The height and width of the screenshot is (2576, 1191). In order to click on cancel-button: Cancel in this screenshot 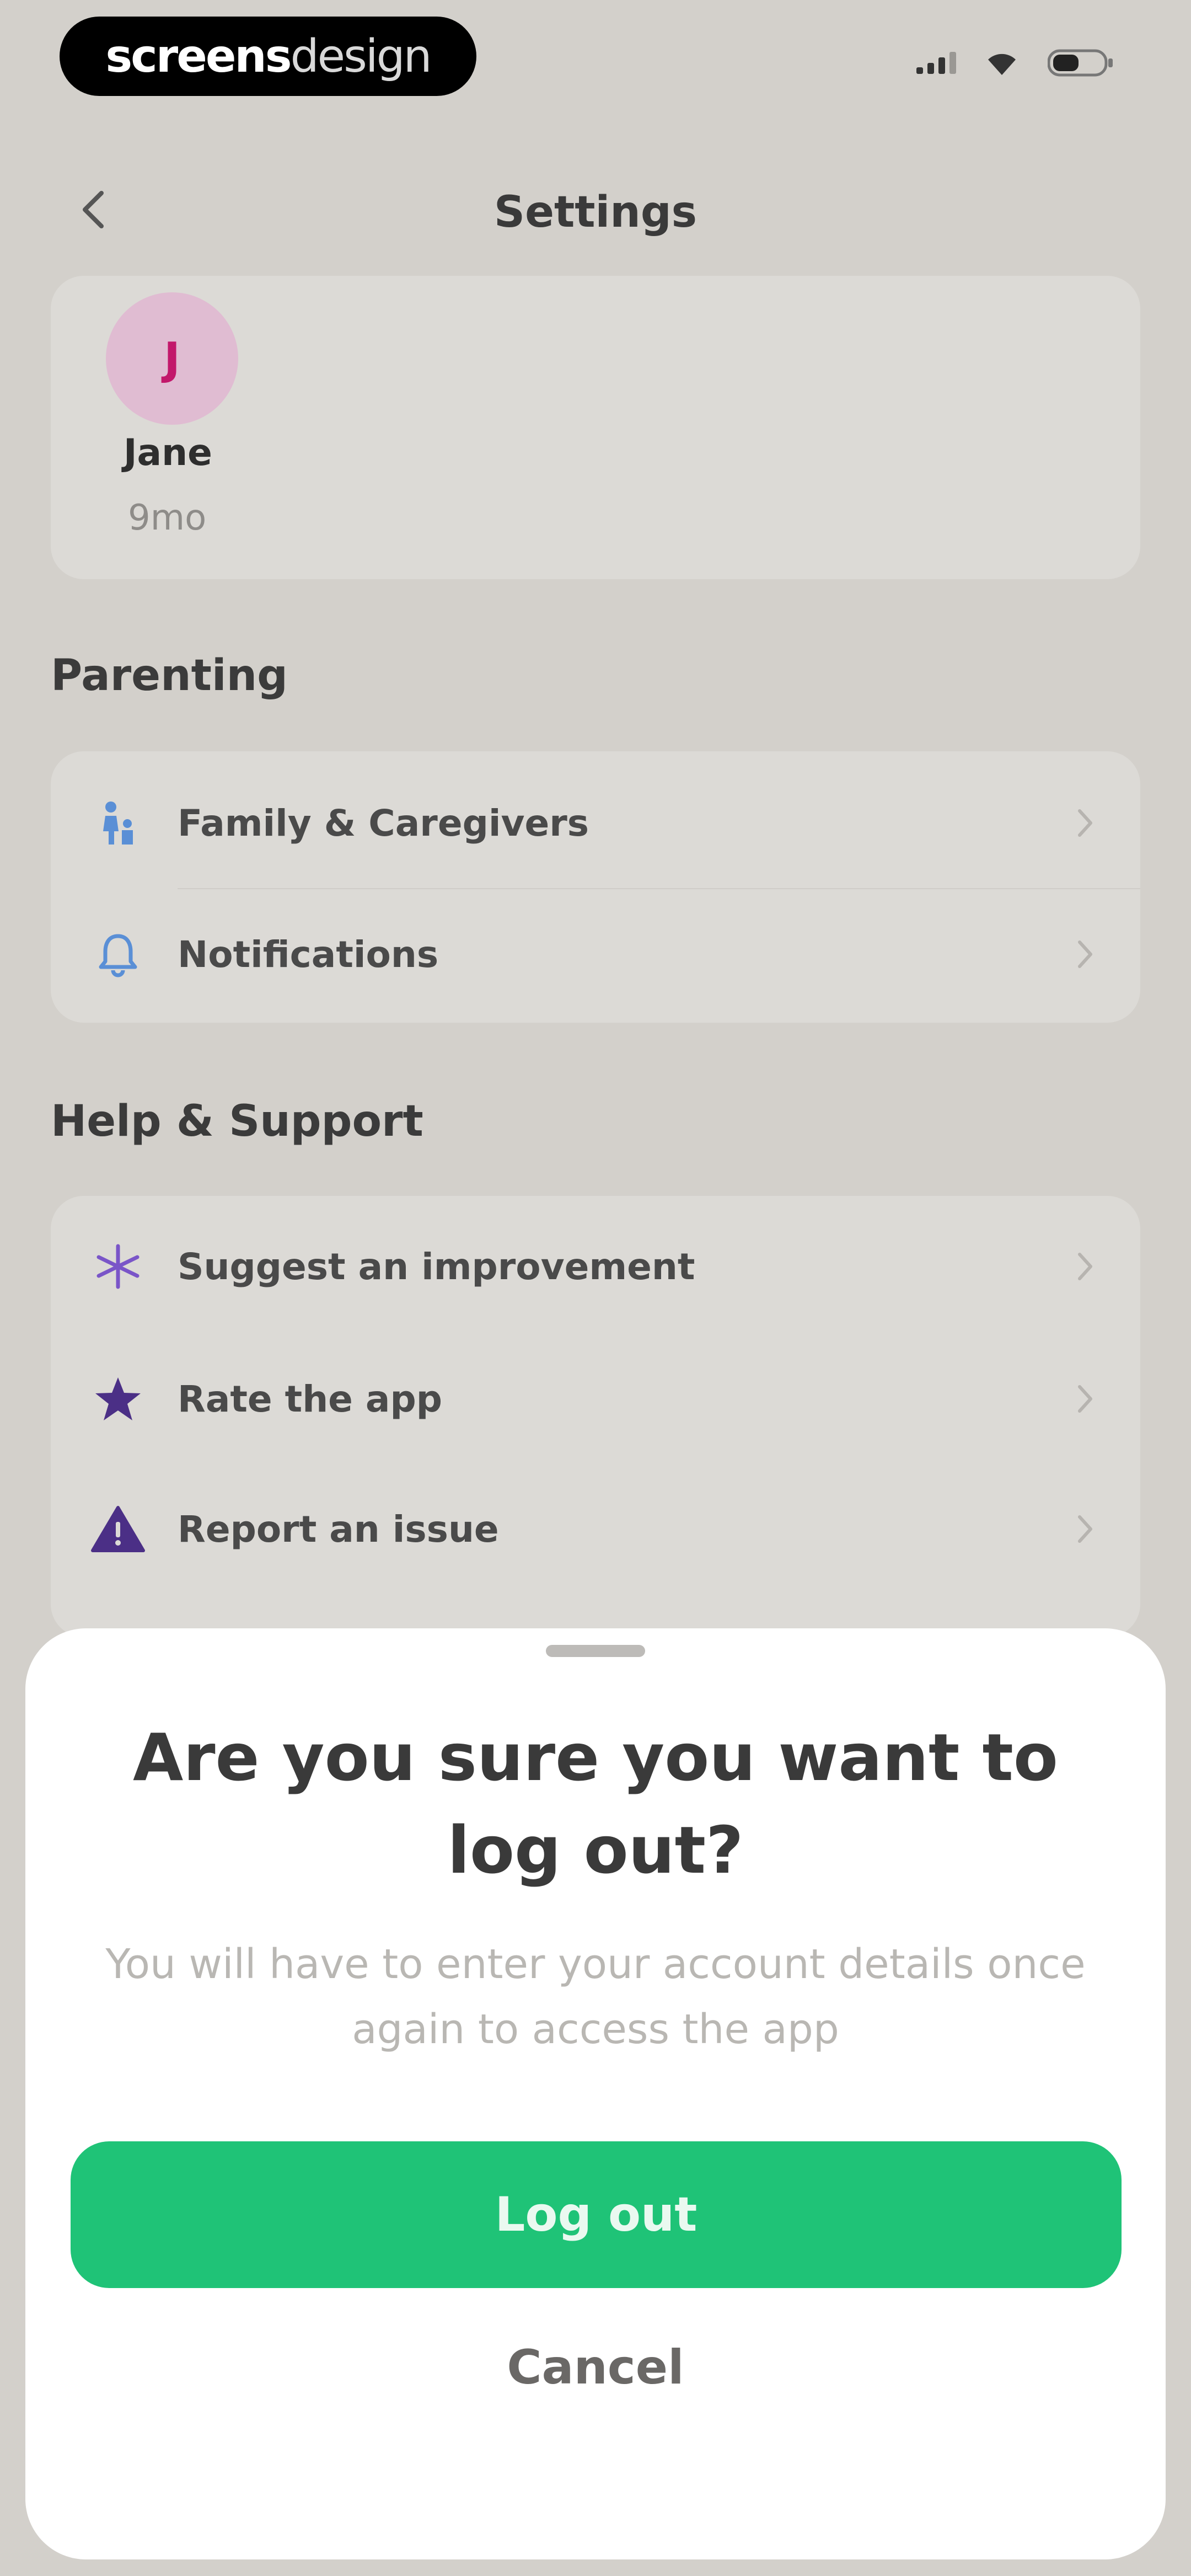, I will do `click(595, 2367)`.